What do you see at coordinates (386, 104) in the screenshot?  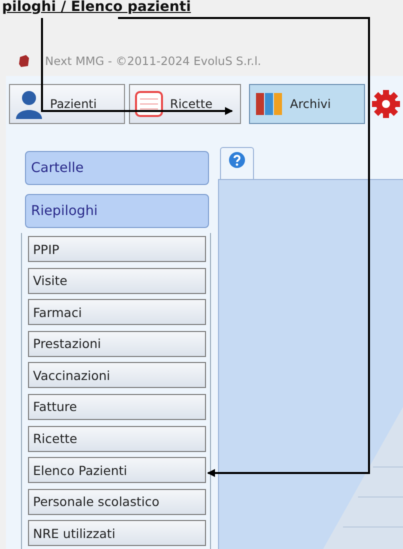 I see `gear-icon` at bounding box center [386, 104].